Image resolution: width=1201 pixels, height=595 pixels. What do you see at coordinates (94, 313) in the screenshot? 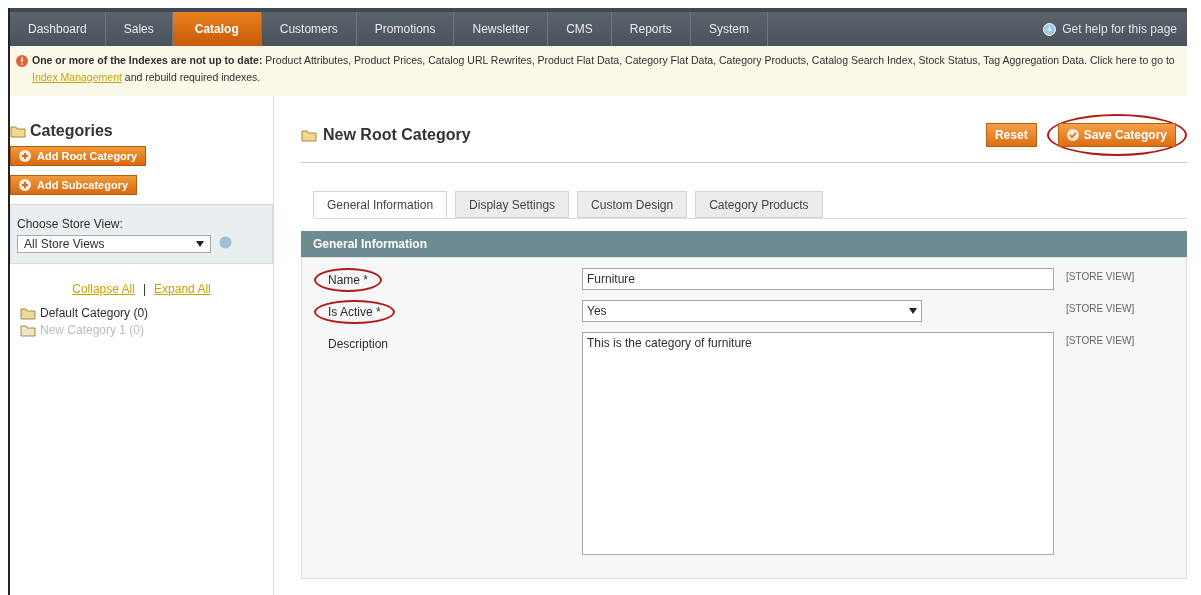
I see `category-tree-item: Default Category (0)` at bounding box center [94, 313].